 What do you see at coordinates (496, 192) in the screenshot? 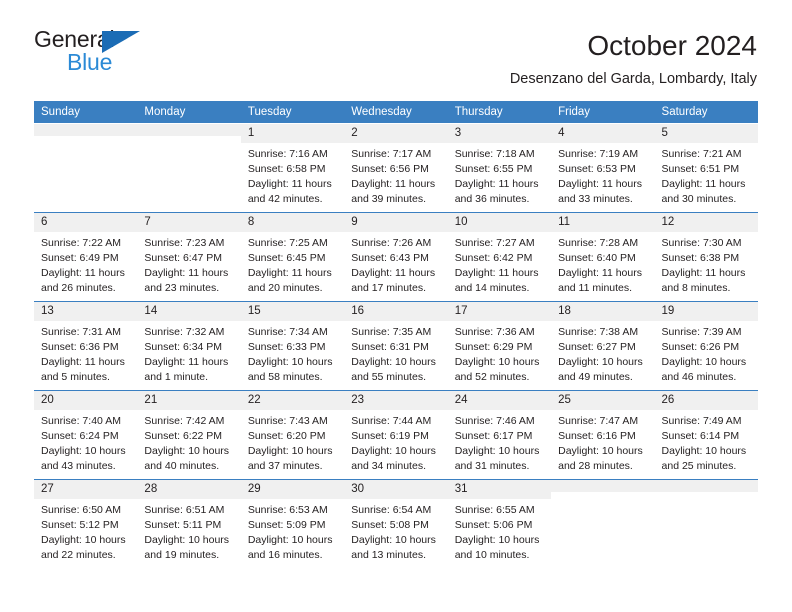
I see `daylight-text: Daylight: 11 hours and 36 minutes.` at bounding box center [496, 192].